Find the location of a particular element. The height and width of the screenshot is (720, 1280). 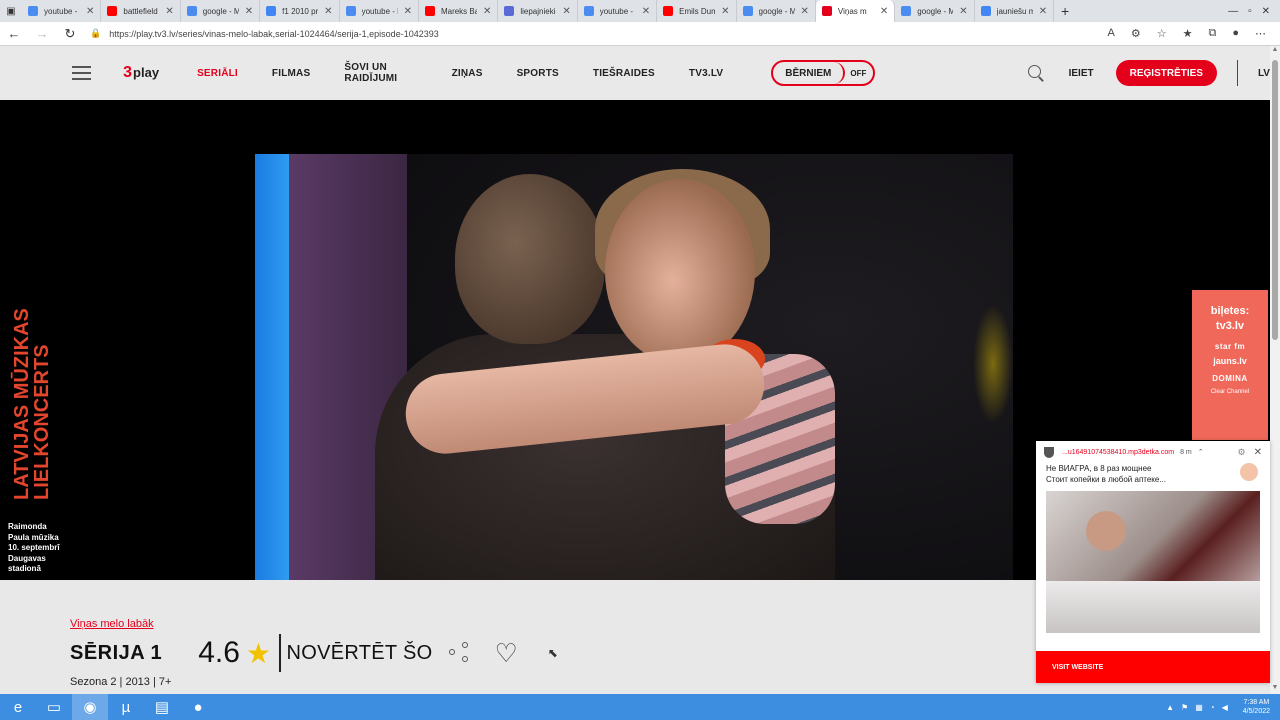

tv3-play-logo: 3 play is located at coordinates (141, 73).